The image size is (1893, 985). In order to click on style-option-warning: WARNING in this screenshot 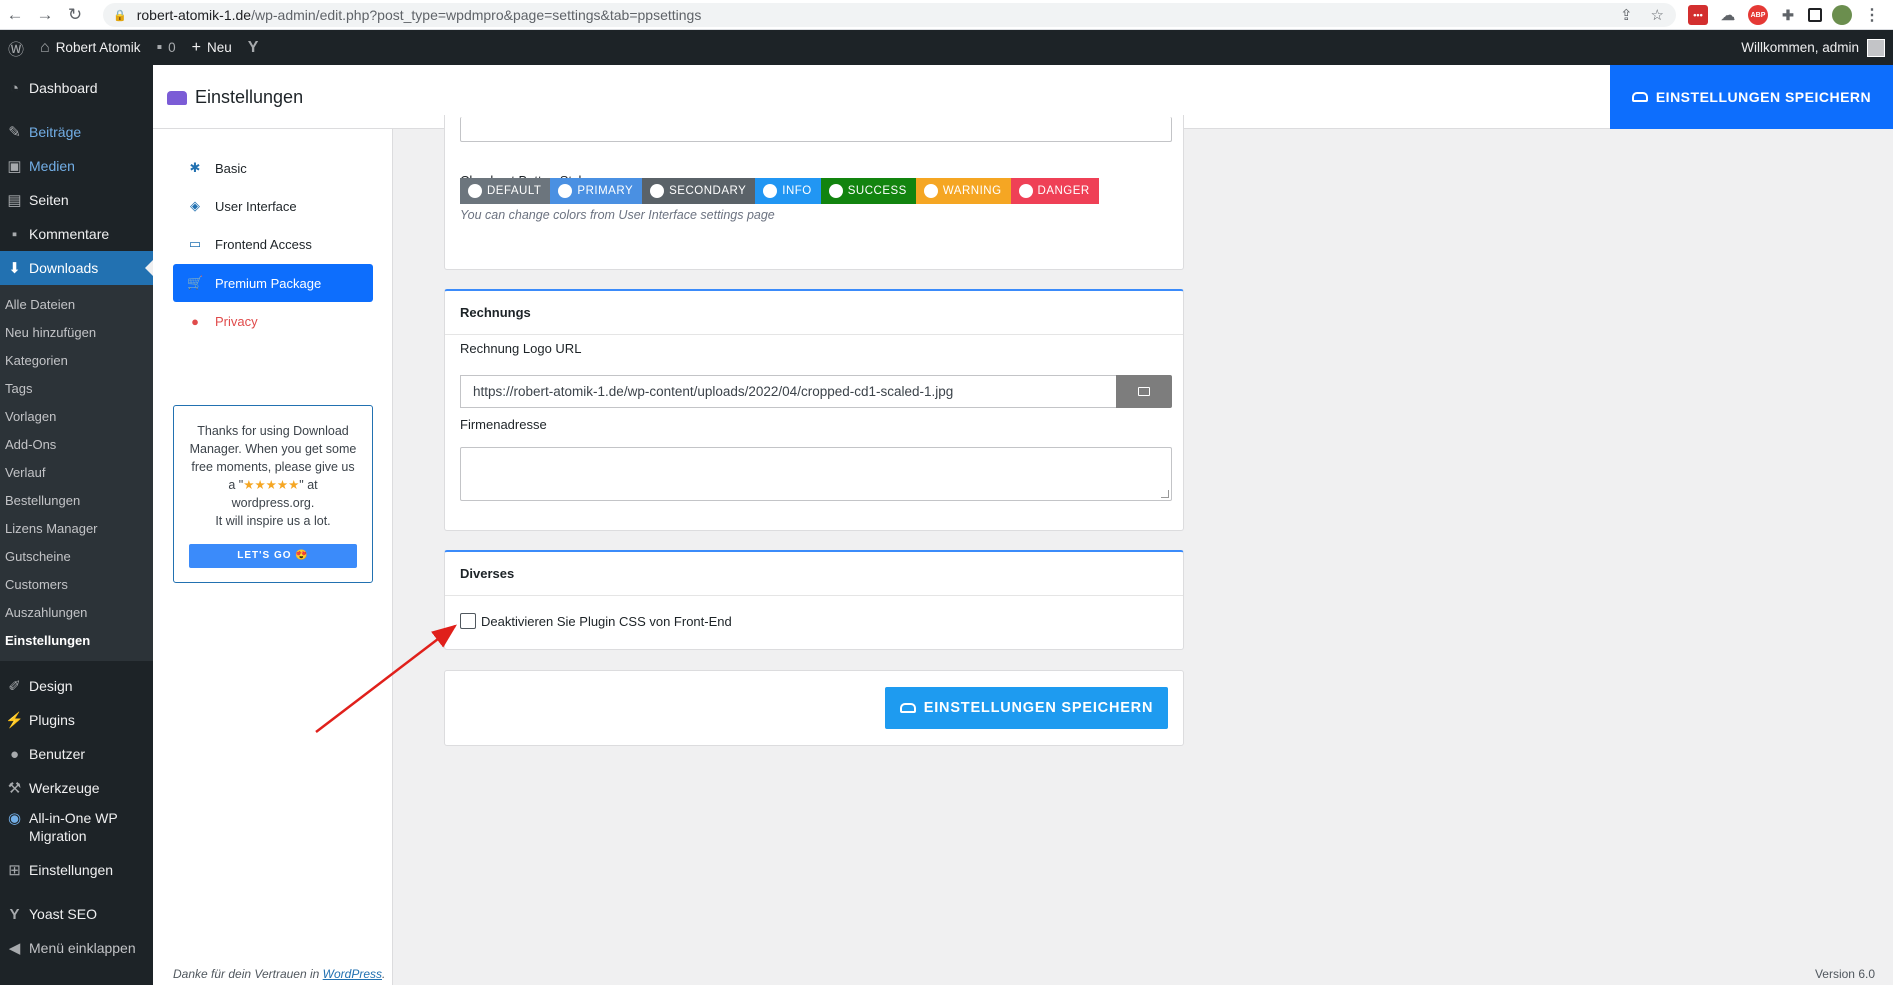, I will do `click(963, 191)`.